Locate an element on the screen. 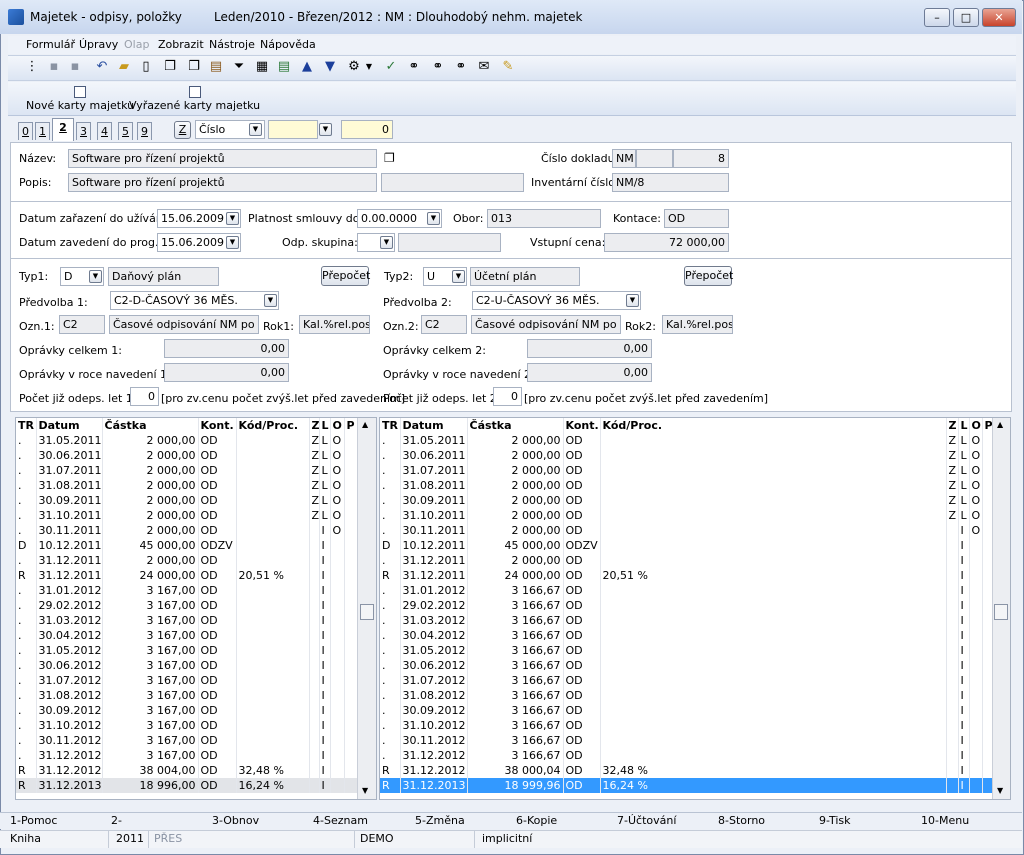  new-assets-button: Nové karty majetku is located at coordinates (80, 99).